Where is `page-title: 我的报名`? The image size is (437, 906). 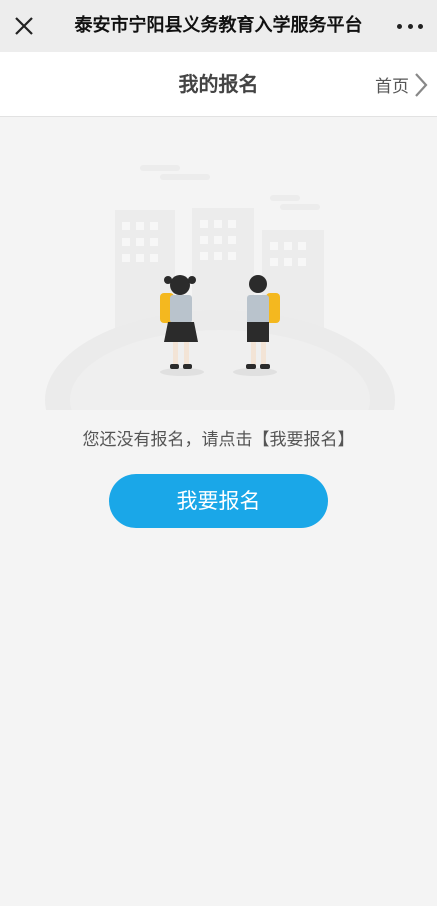
page-title: 我的报名 is located at coordinates (218, 84).